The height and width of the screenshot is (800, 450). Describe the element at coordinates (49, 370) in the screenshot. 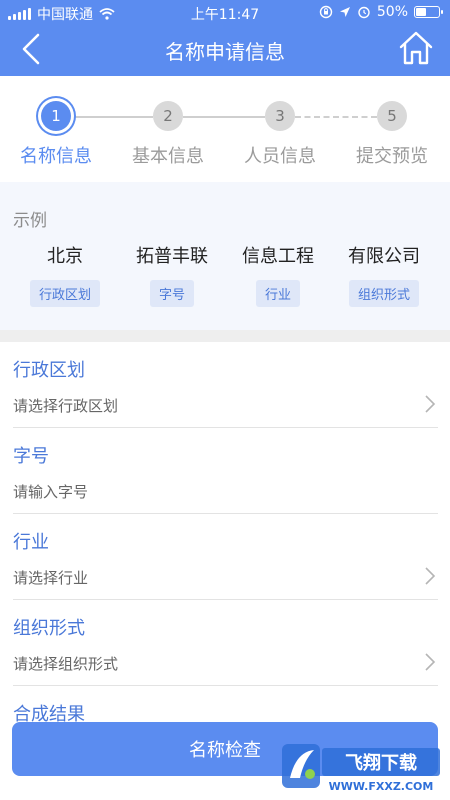

I see `region-label: 行政区划` at that location.